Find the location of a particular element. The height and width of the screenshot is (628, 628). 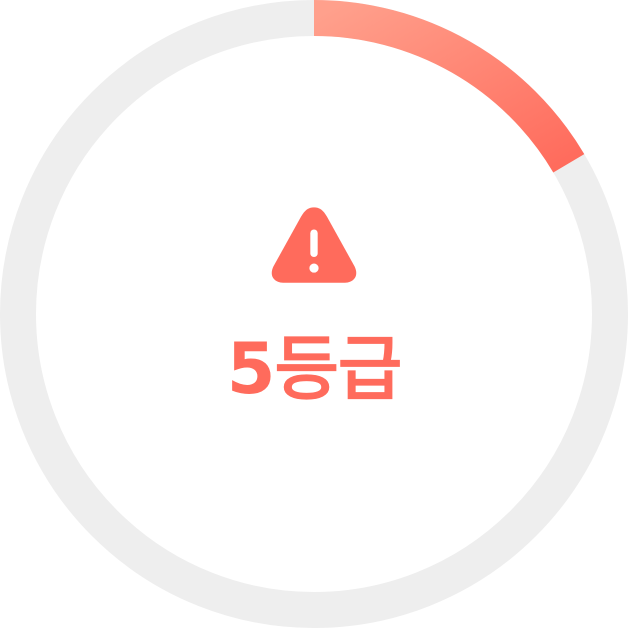

warning-triangle-icon is located at coordinates (314, 245).